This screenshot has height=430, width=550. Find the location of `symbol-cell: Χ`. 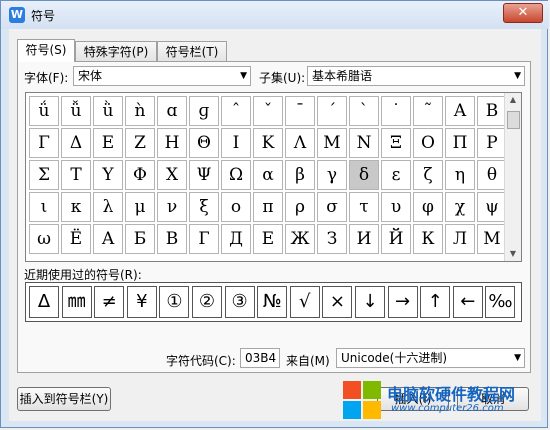

symbol-cell: Χ is located at coordinates (172, 175).